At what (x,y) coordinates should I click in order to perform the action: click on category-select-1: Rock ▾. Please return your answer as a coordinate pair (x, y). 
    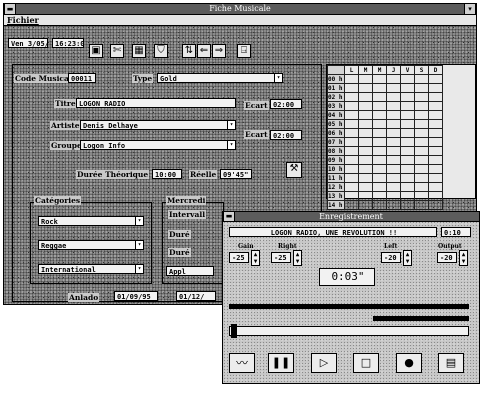
    Looking at the image, I should click on (91, 221).